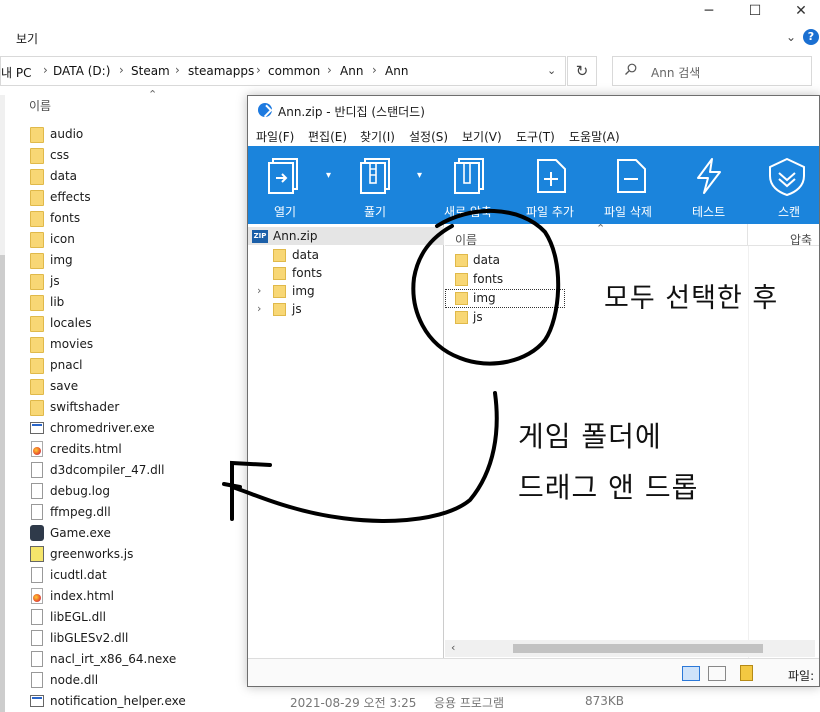 The image size is (820, 712). I want to click on maximize-icon: ☐, so click(755, 11).